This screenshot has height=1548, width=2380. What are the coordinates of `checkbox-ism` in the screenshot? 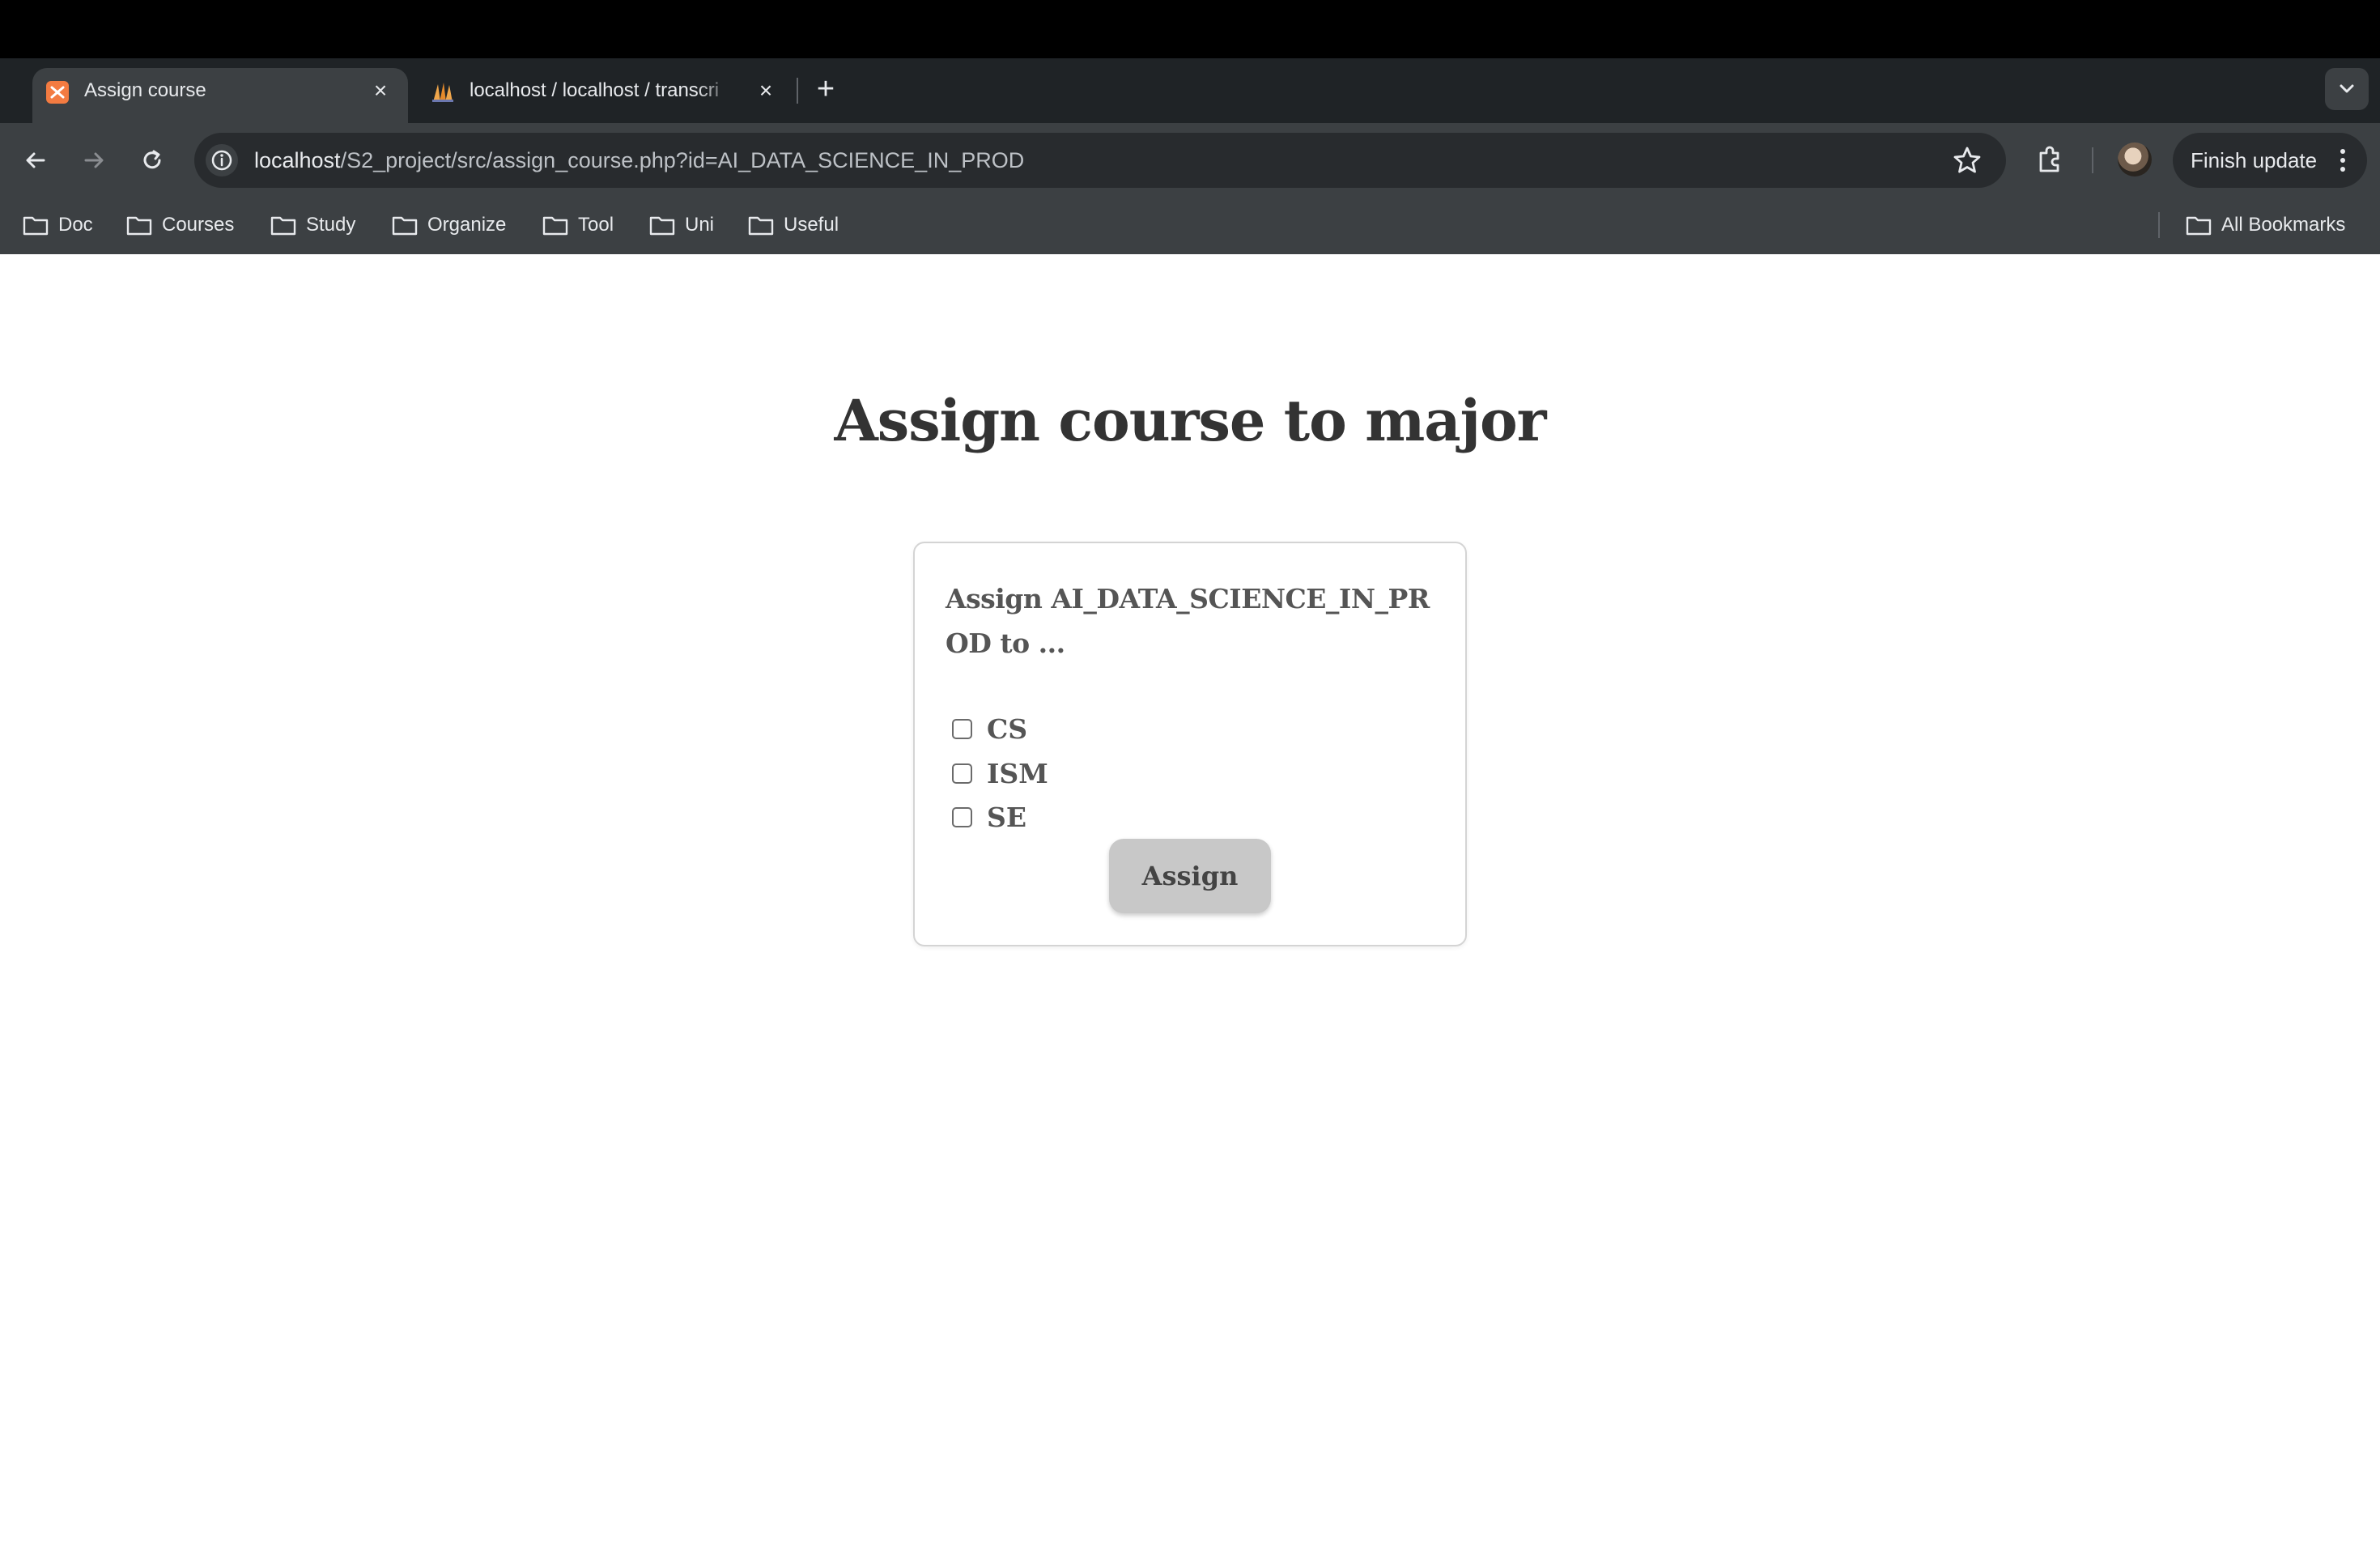 It's located at (962, 773).